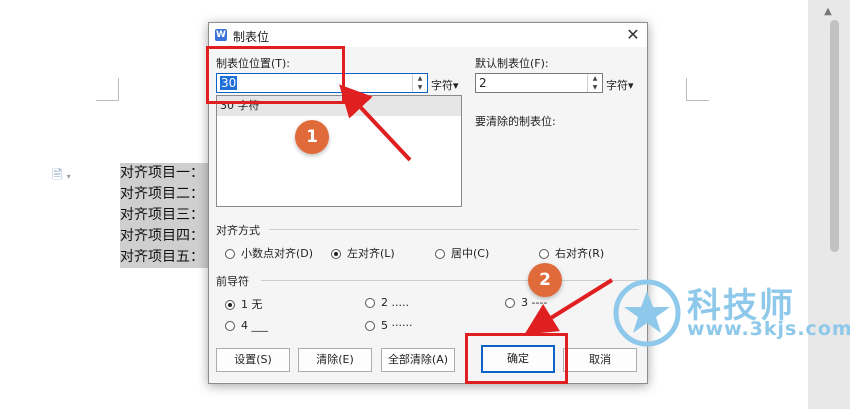 The width and height of the screenshot is (850, 409). Describe the element at coordinates (375, 123) in the screenshot. I see `arrow-to-tab-position` at that location.